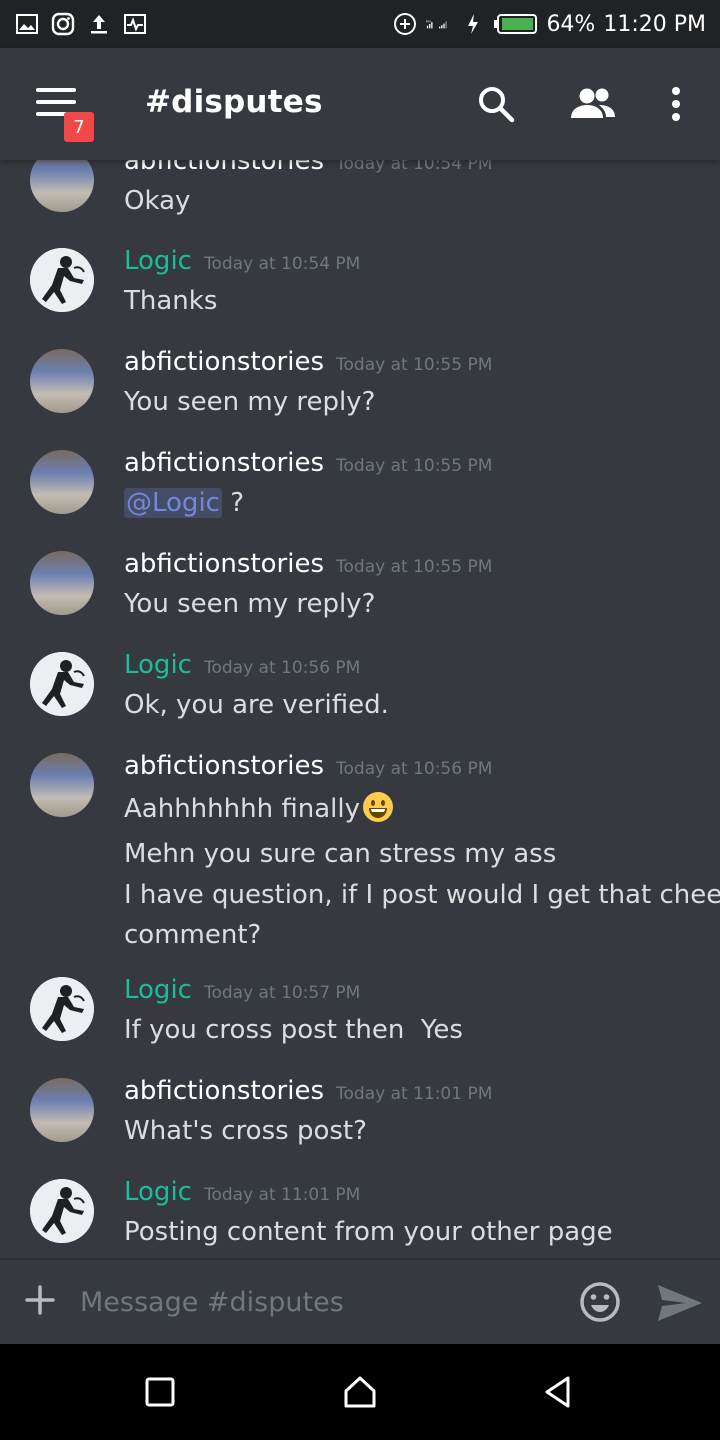  Describe the element at coordinates (171, 301) in the screenshot. I see `message-text: Thanks` at that location.